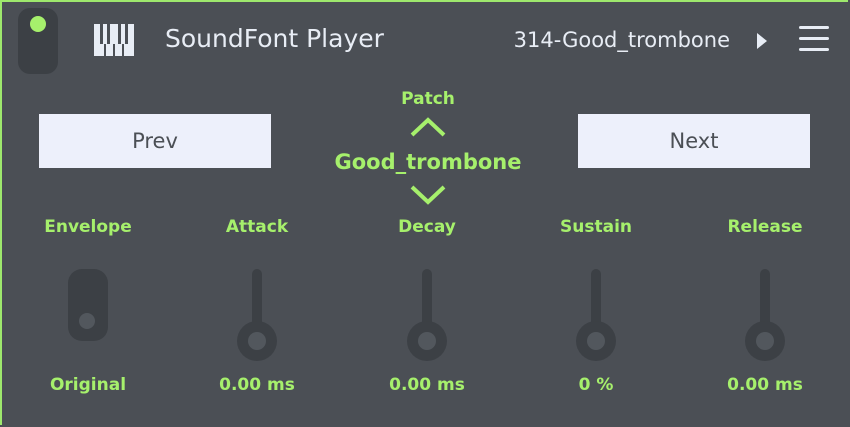 This screenshot has width=850, height=427. Describe the element at coordinates (428, 195) in the screenshot. I see `chevron-down-icon` at that location.